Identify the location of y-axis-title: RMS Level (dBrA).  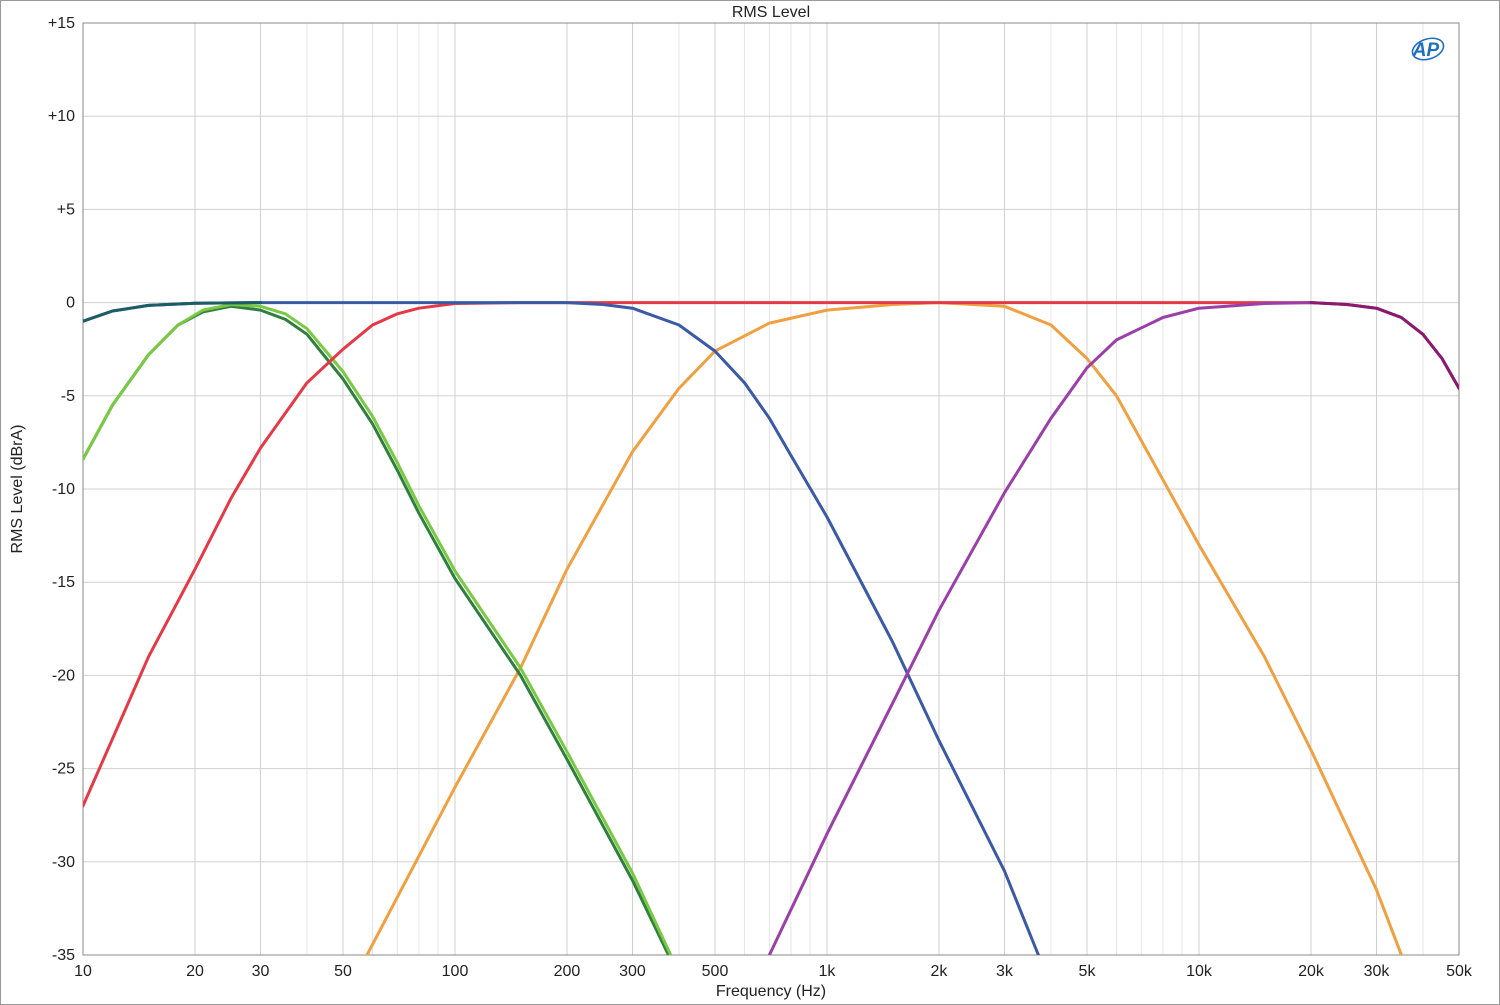
(17, 489).